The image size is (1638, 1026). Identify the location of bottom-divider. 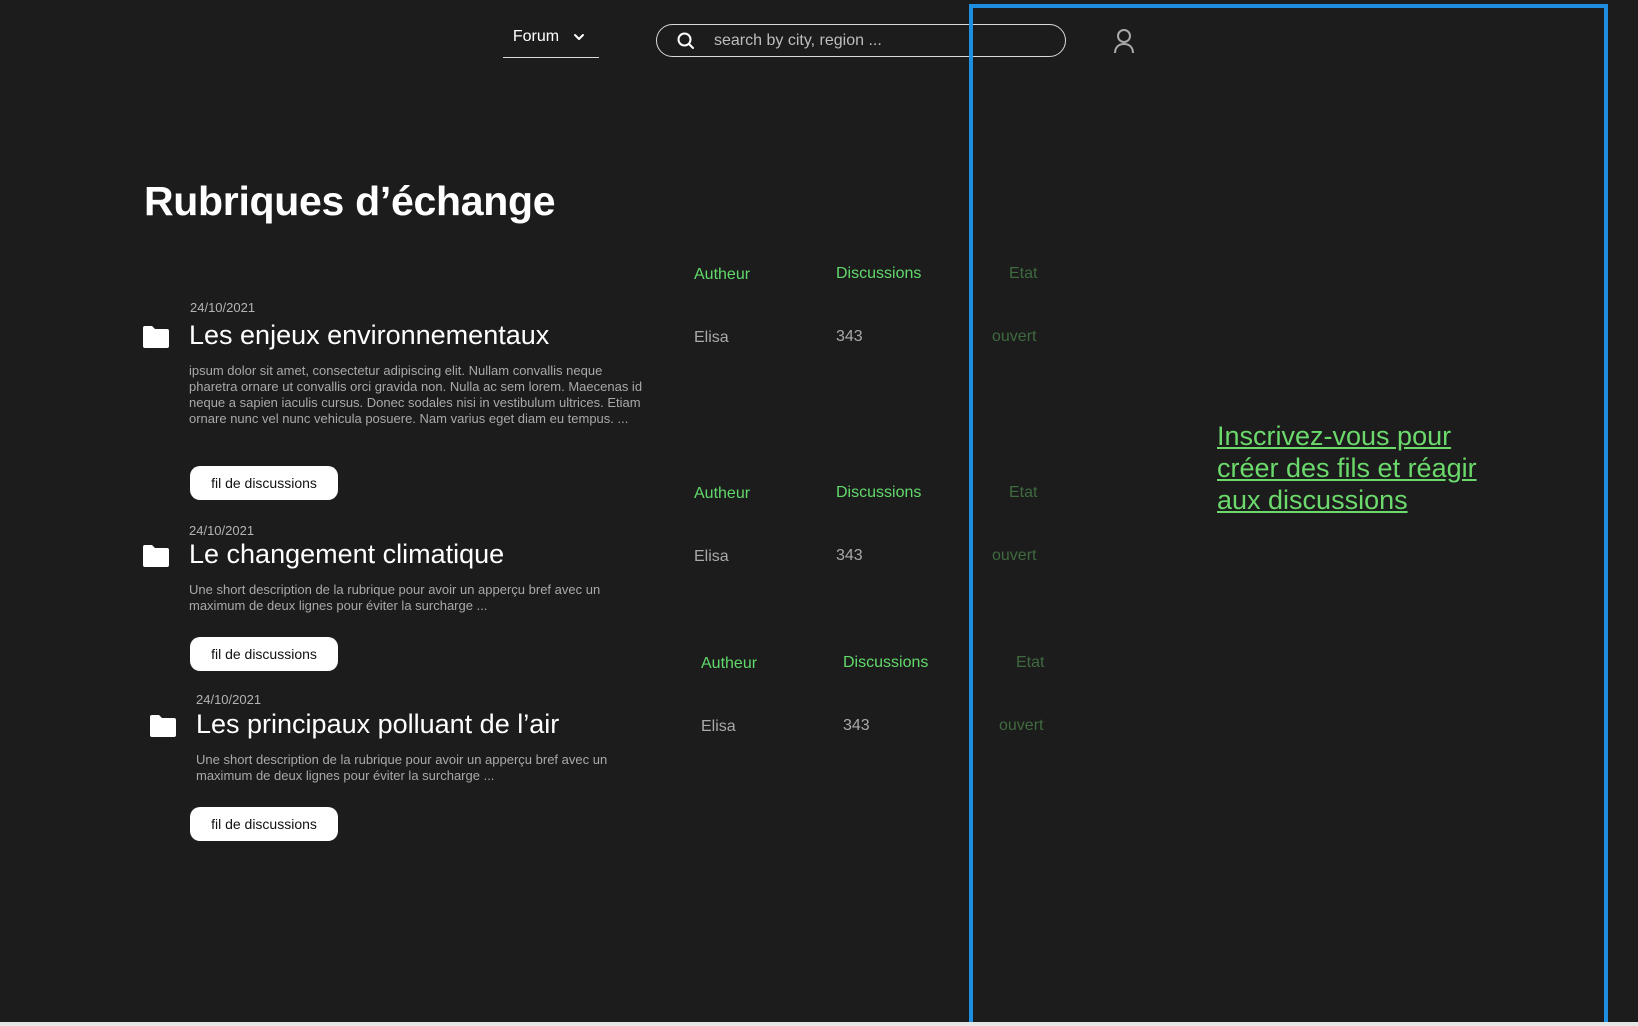
(819, 1024).